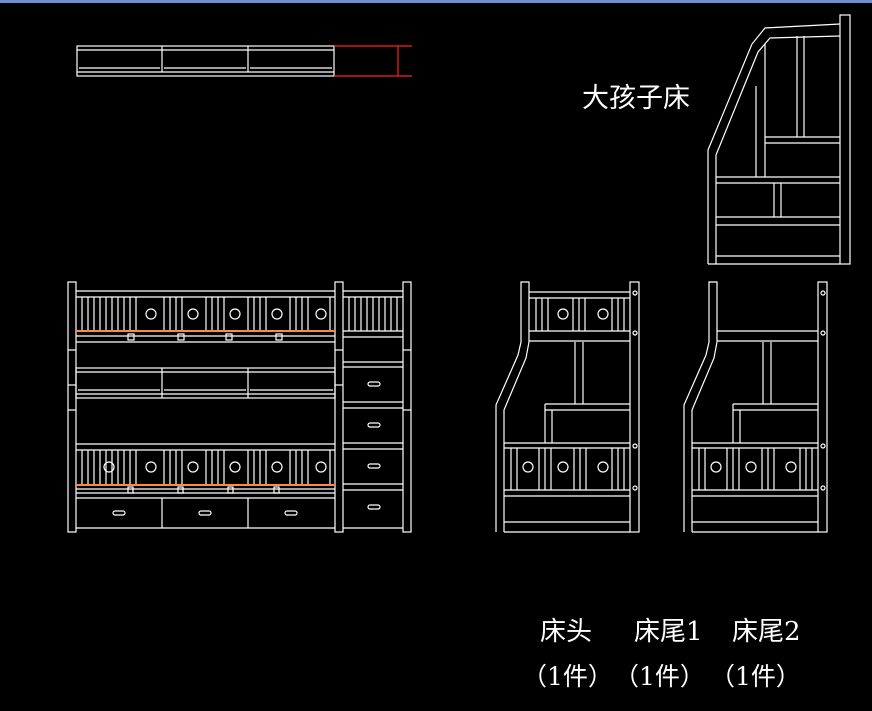  I want to click on quantity-foot-1: （1件）, so click(659, 676).